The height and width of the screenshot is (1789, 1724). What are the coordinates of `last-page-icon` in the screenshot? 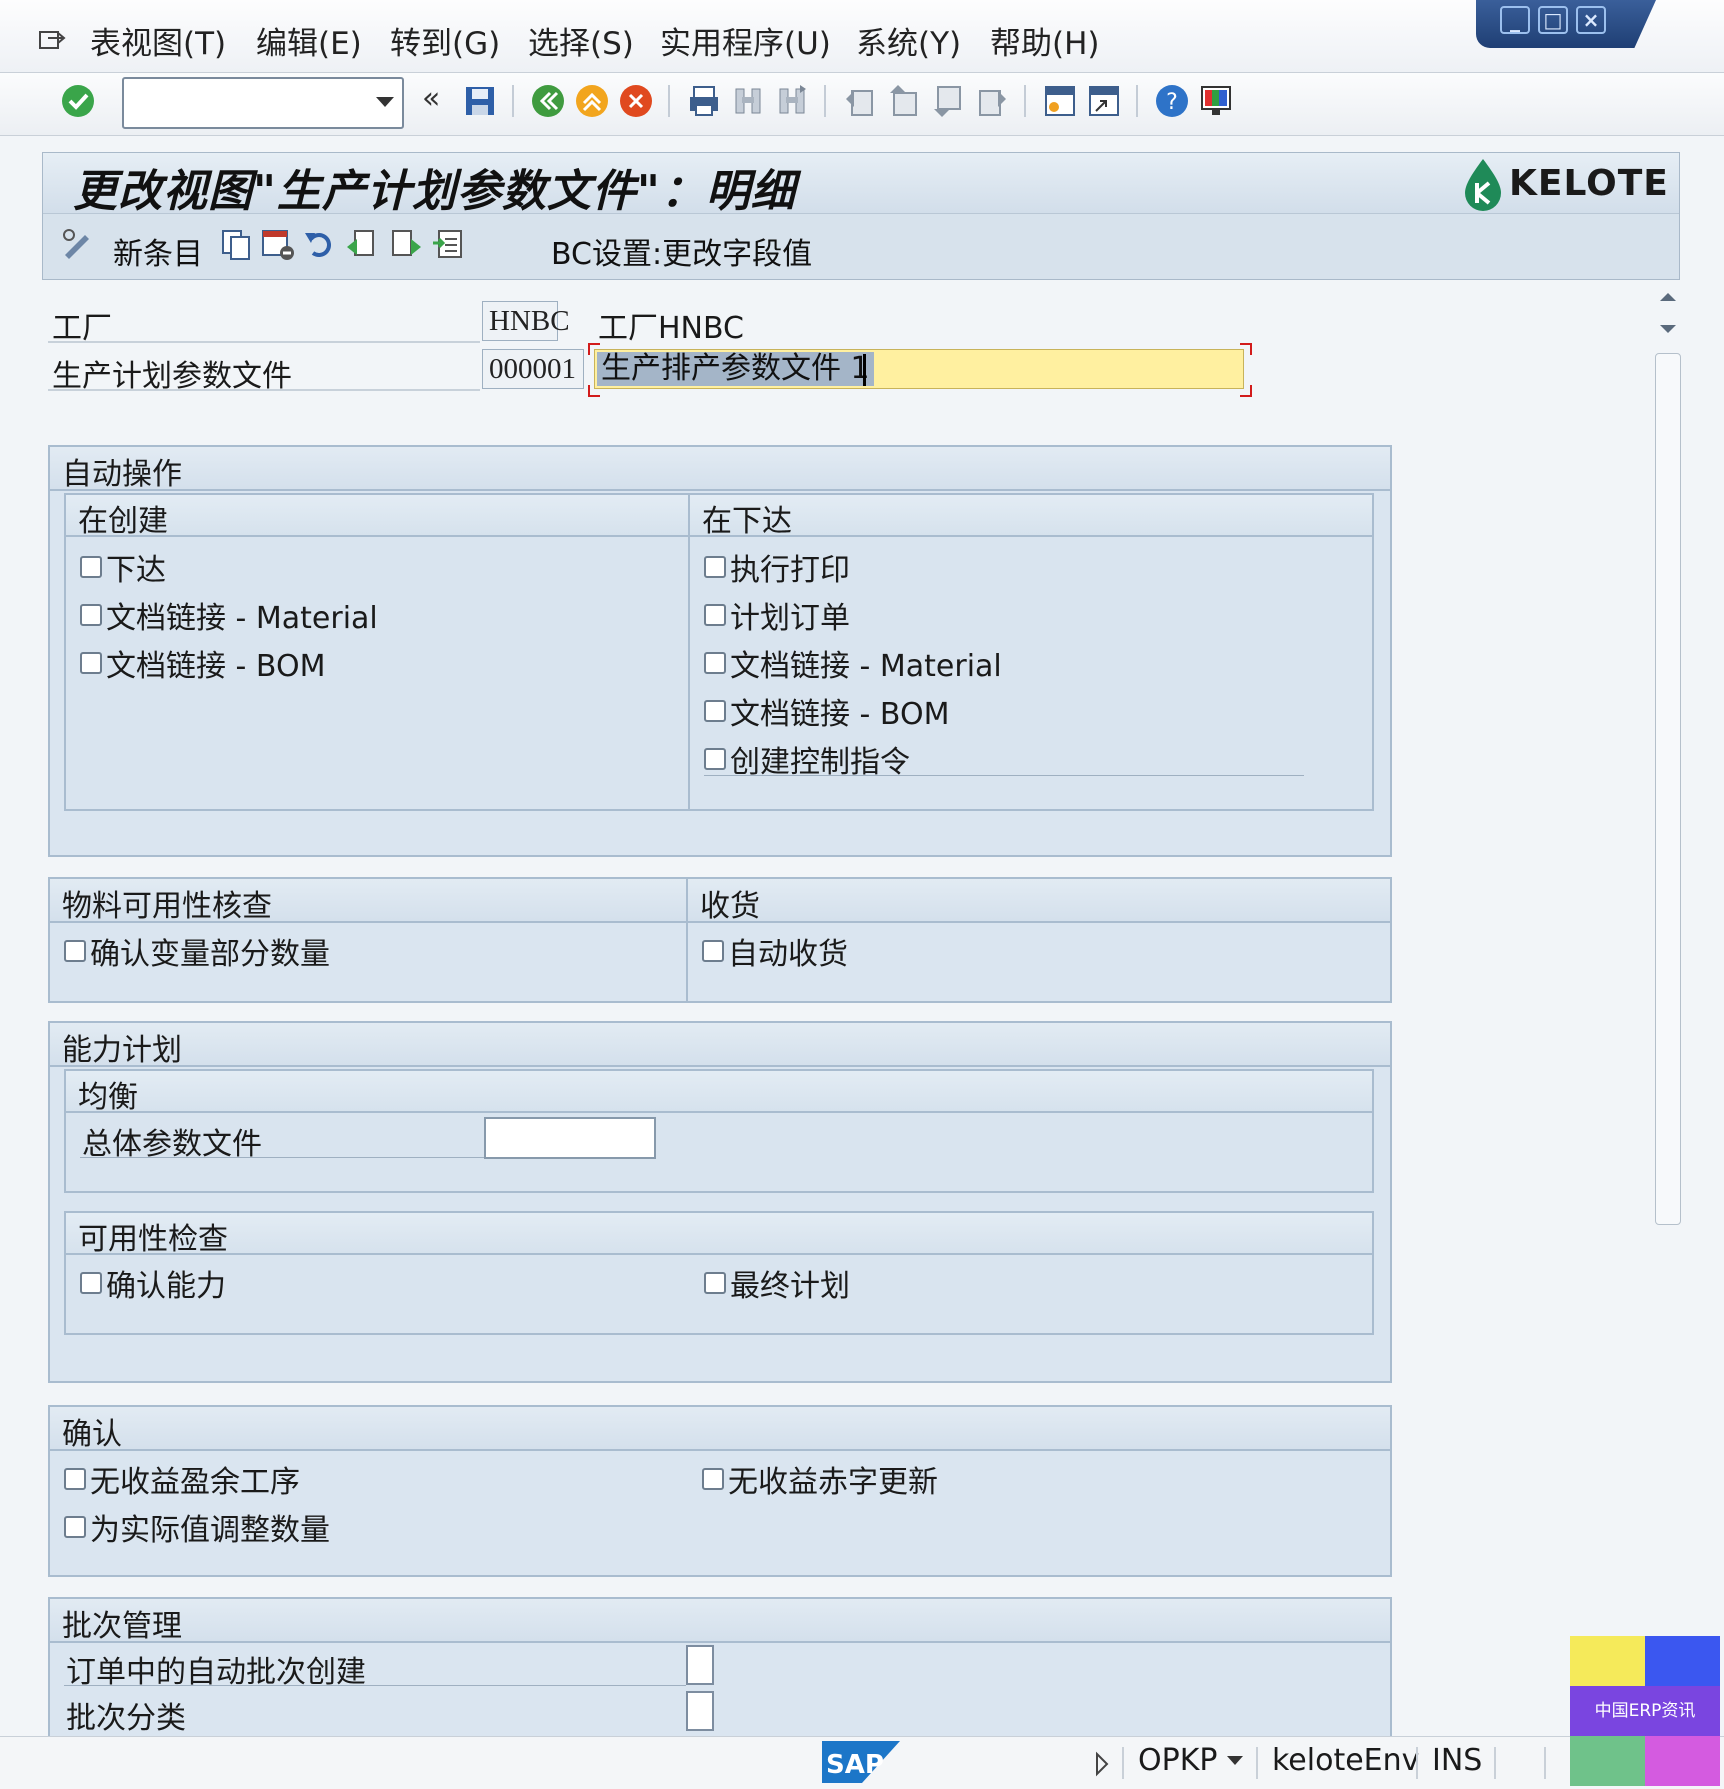 It's located at (992, 101).